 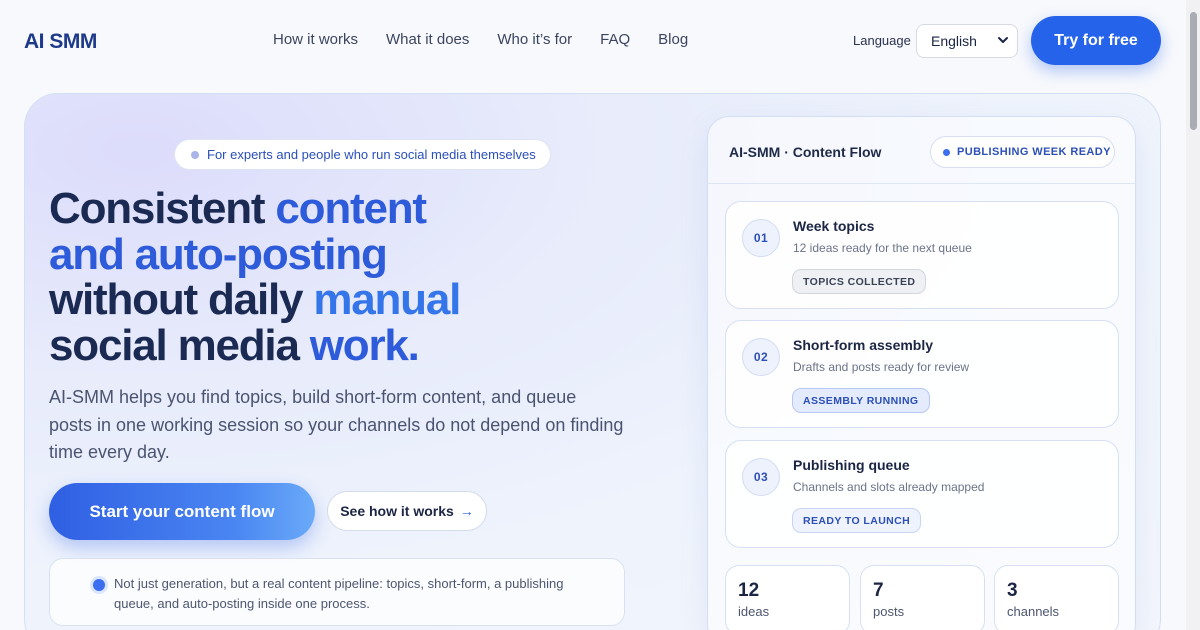 I want to click on page-scrollbar, so click(x=1193, y=315).